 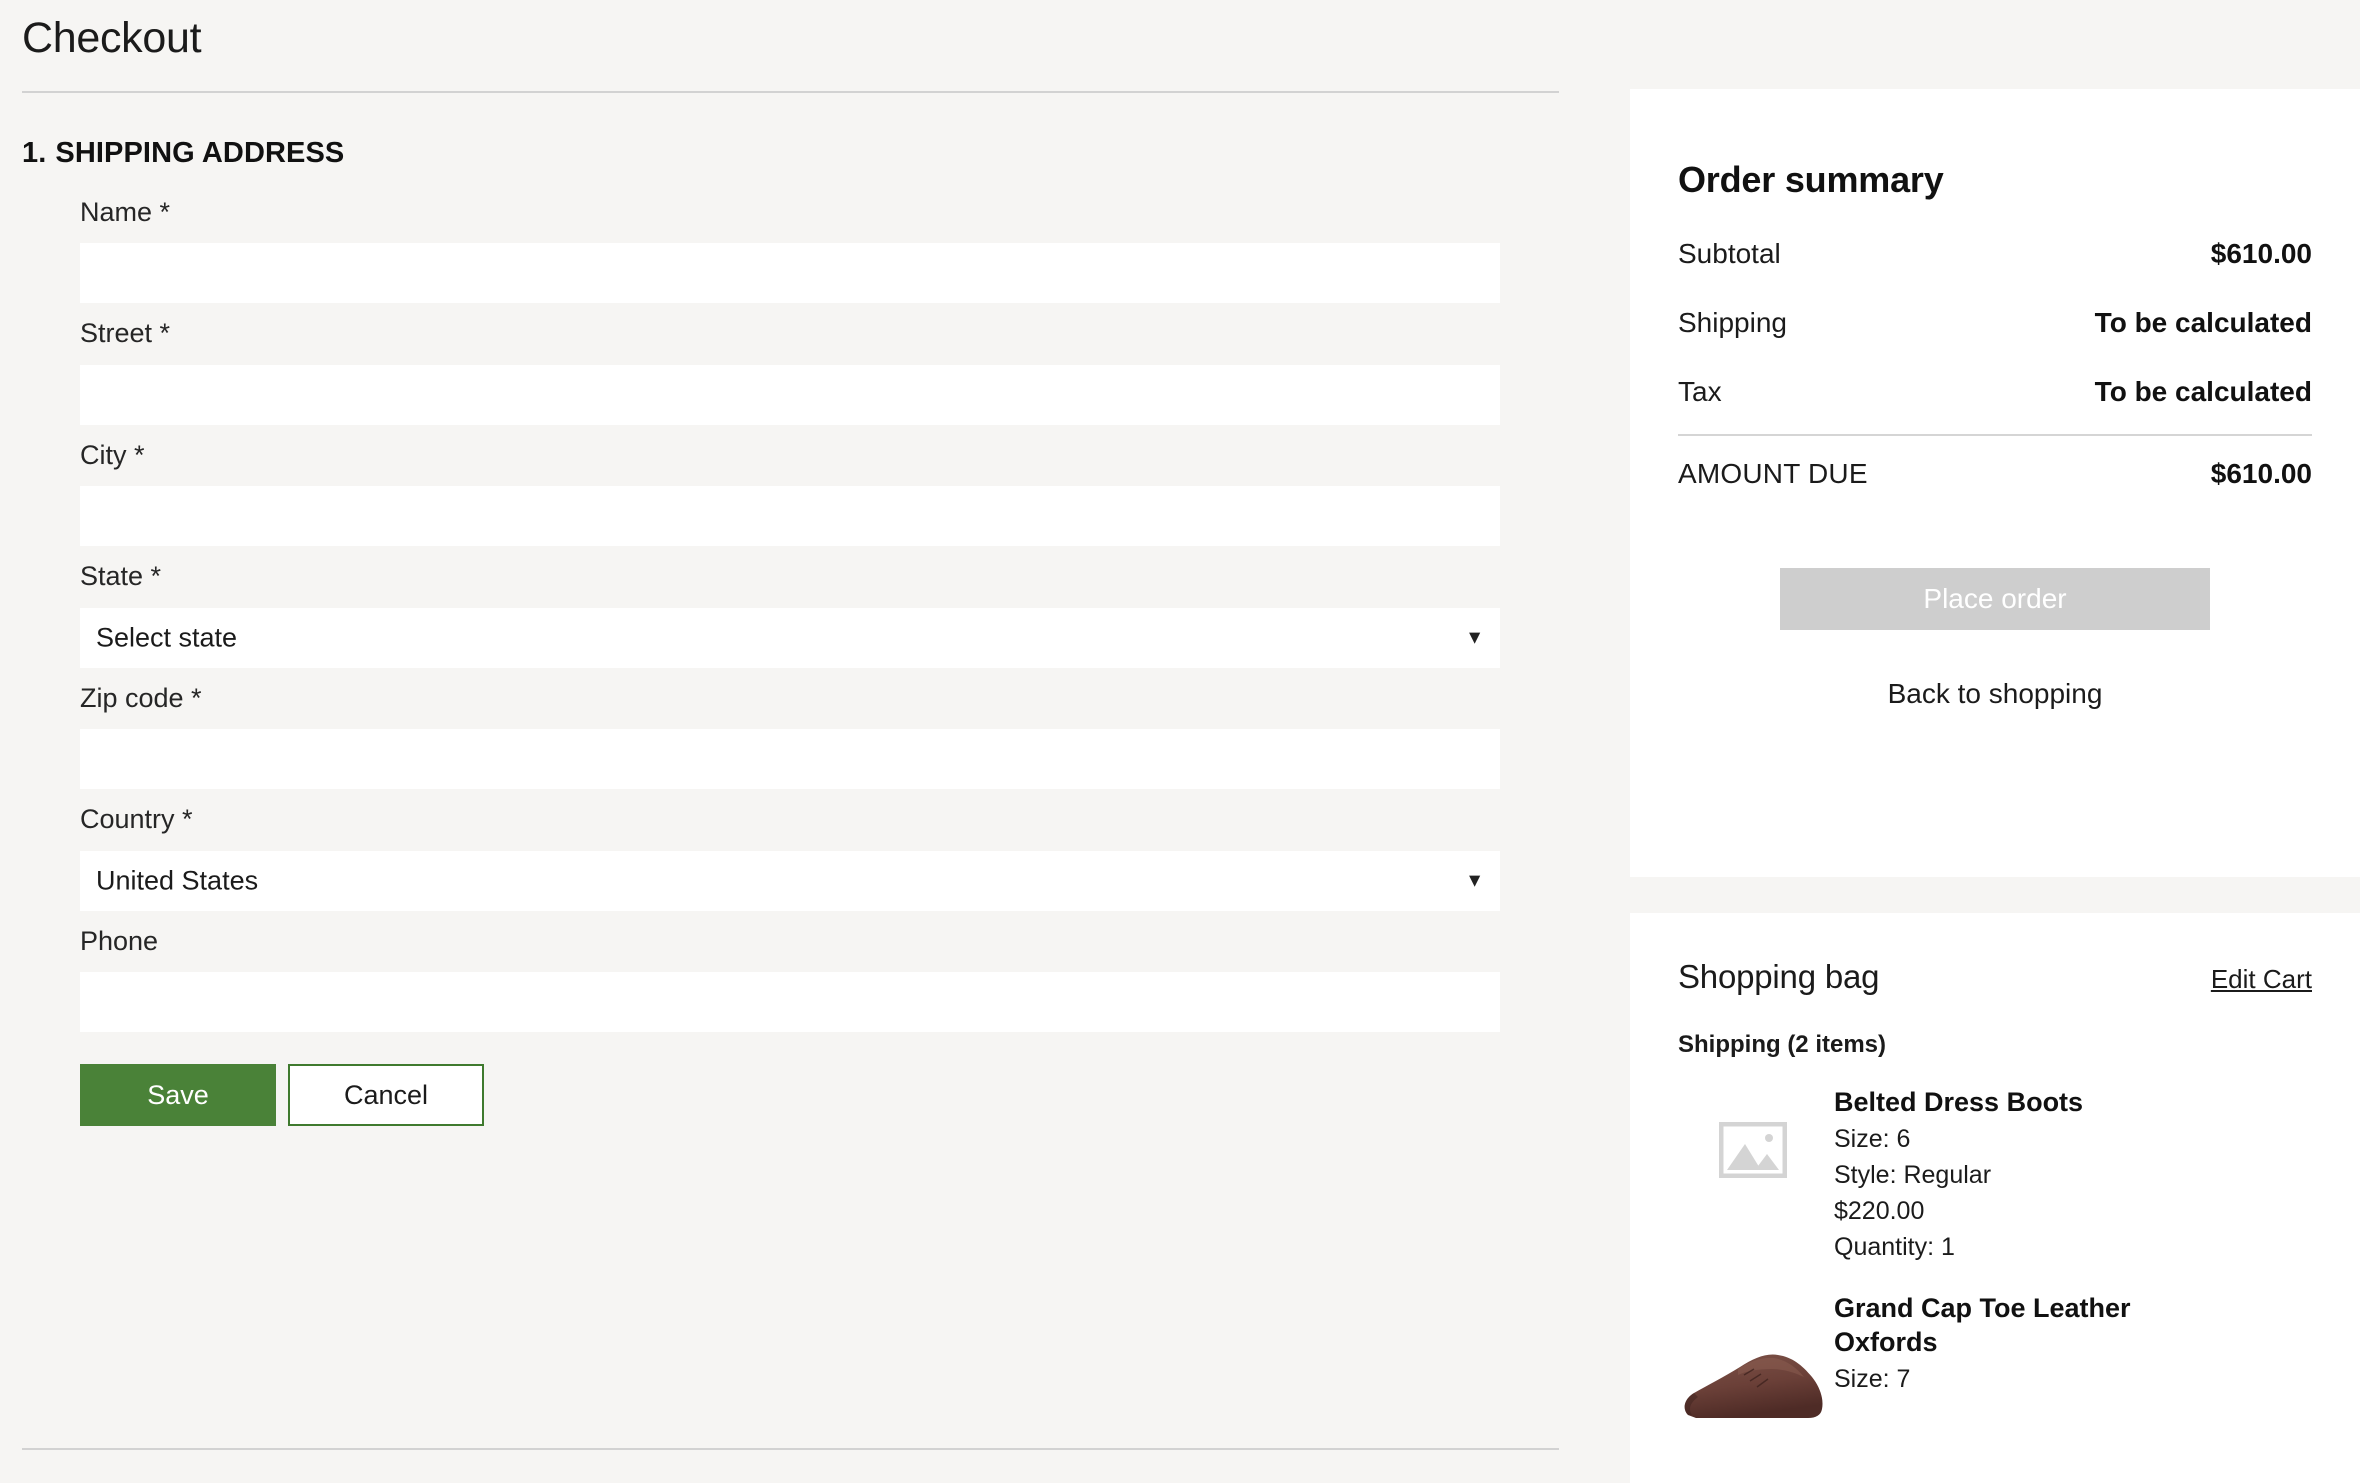 I want to click on label-name: Name *, so click(x=125, y=211).